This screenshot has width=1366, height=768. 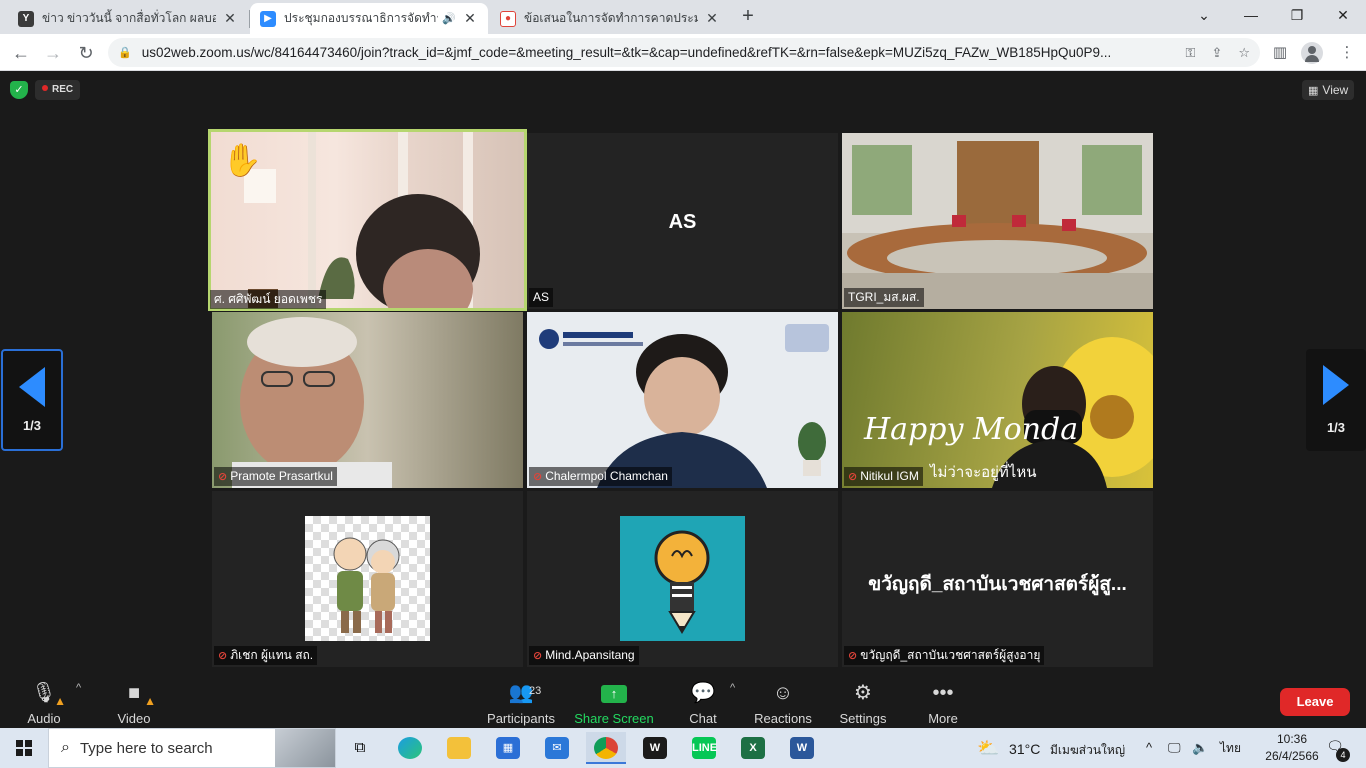 I want to click on participant-name: TGRI_มส.ผส., so click(x=884, y=297).